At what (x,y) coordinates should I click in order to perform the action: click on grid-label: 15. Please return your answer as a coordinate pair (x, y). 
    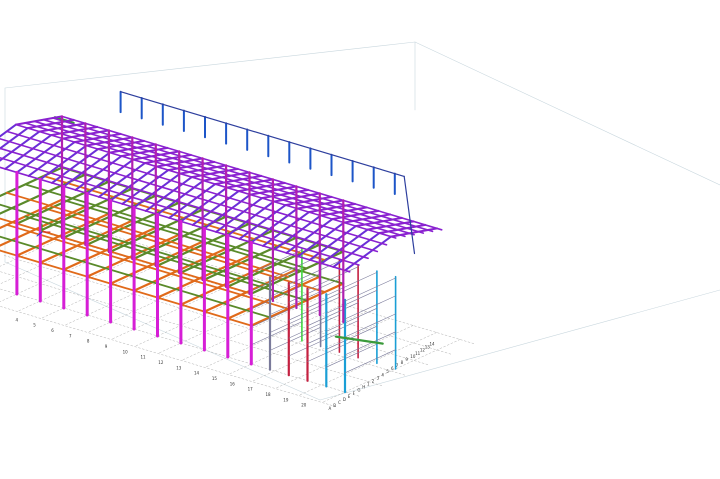
    Looking at the image, I should click on (215, 378).